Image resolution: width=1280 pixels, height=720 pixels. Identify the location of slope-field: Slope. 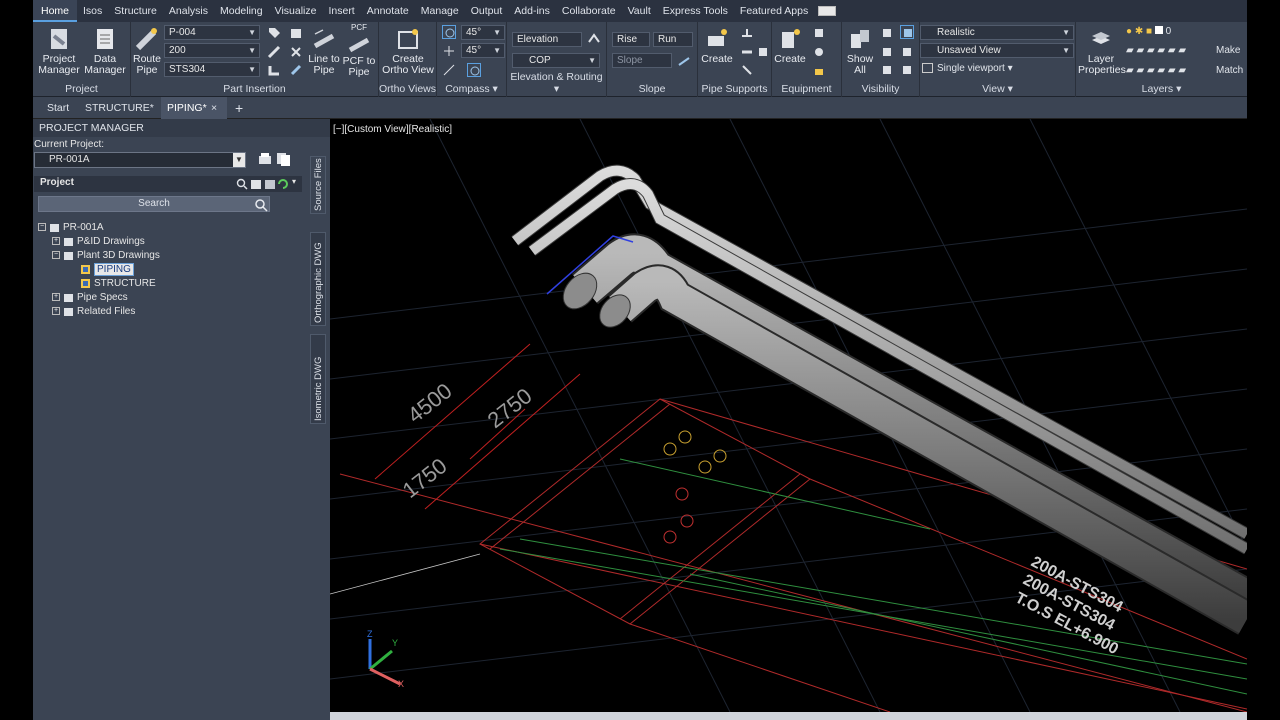
(642, 60).